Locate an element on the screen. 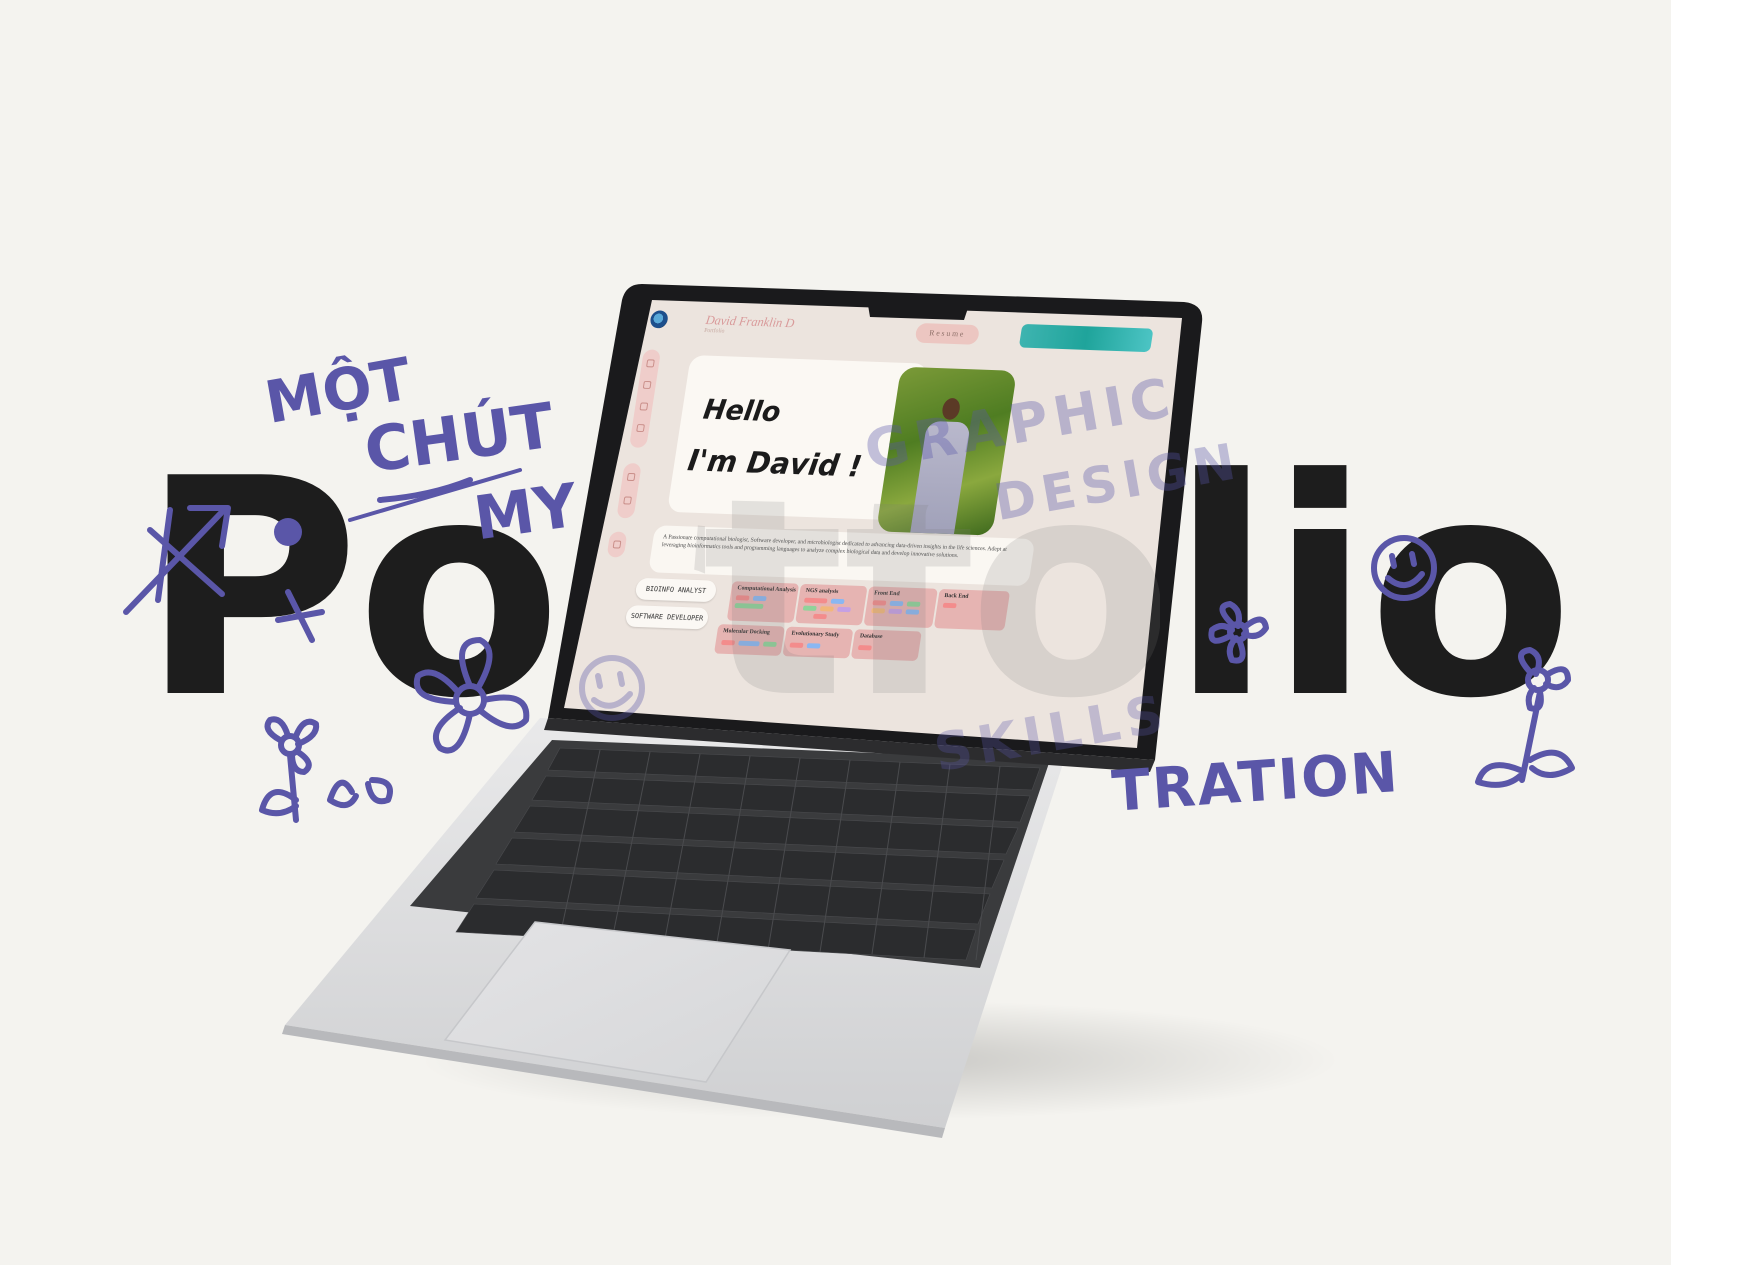 This screenshot has width=1757, height=1265. folder-icon is located at coordinates (631, 477).